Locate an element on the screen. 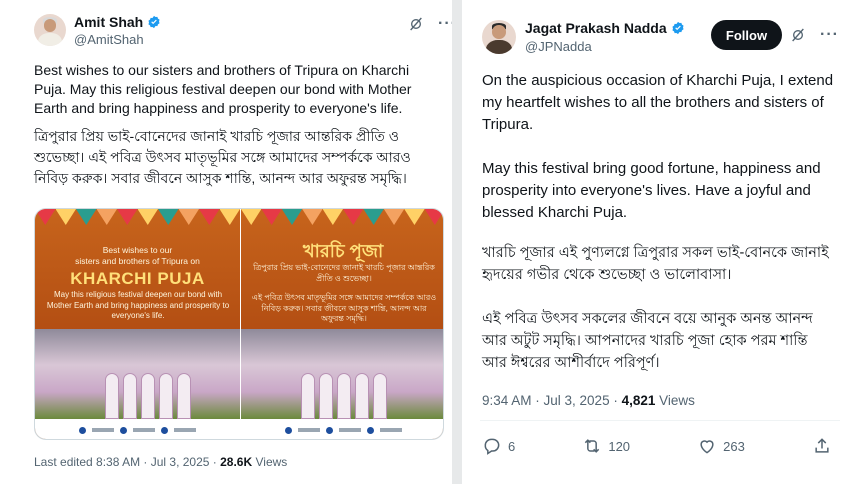 The image size is (860, 484). reply-icon is located at coordinates (492, 446).